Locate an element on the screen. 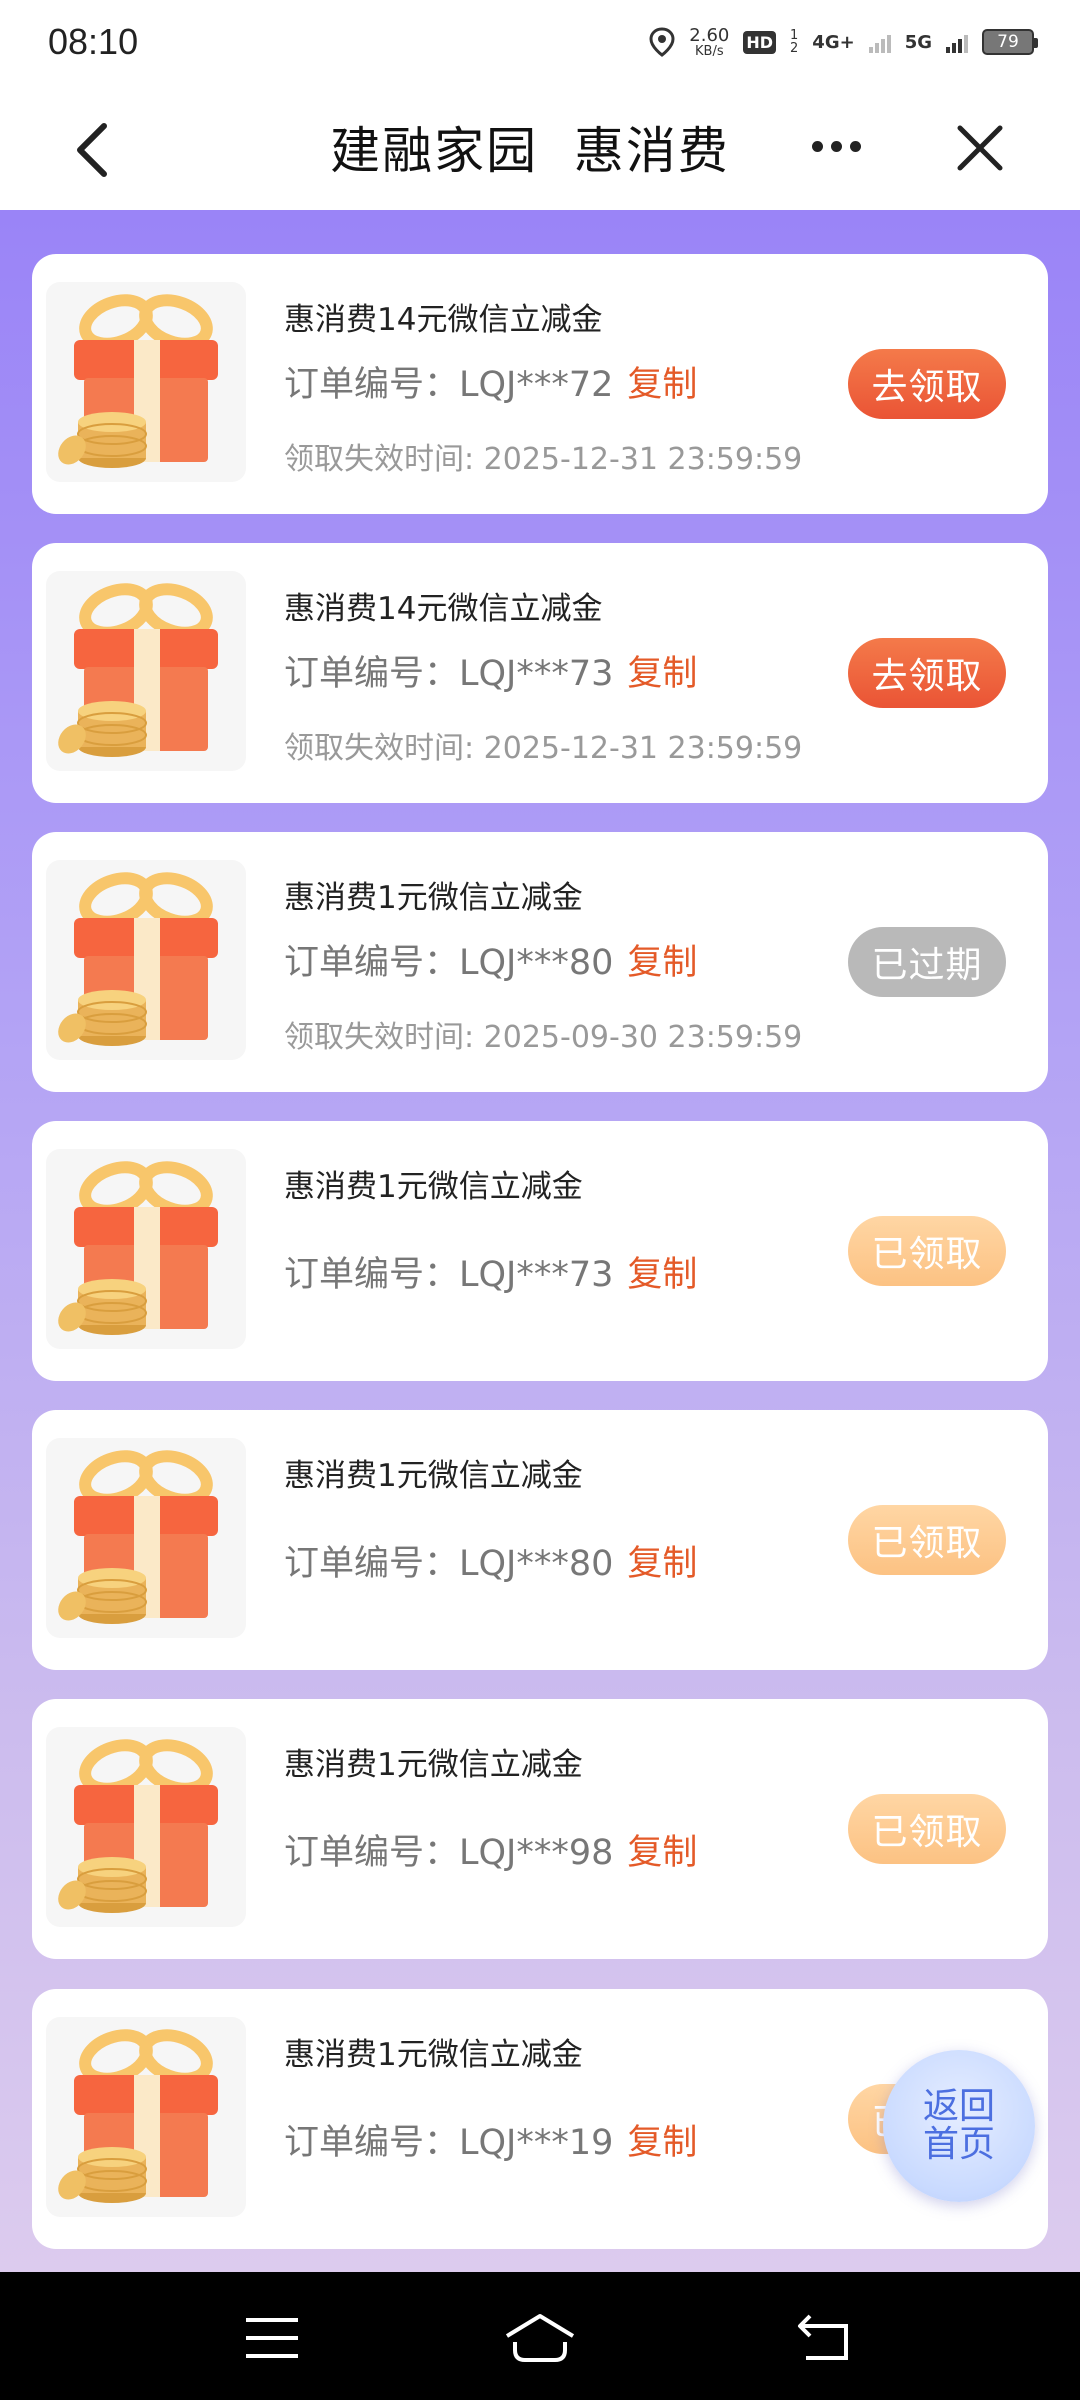 Image resolution: width=1080 pixels, height=2400 pixels. coupon-card: 惠消费1元微信立减金 订单编号：LQJ***73 复制 已领取 is located at coordinates (540, 1251).